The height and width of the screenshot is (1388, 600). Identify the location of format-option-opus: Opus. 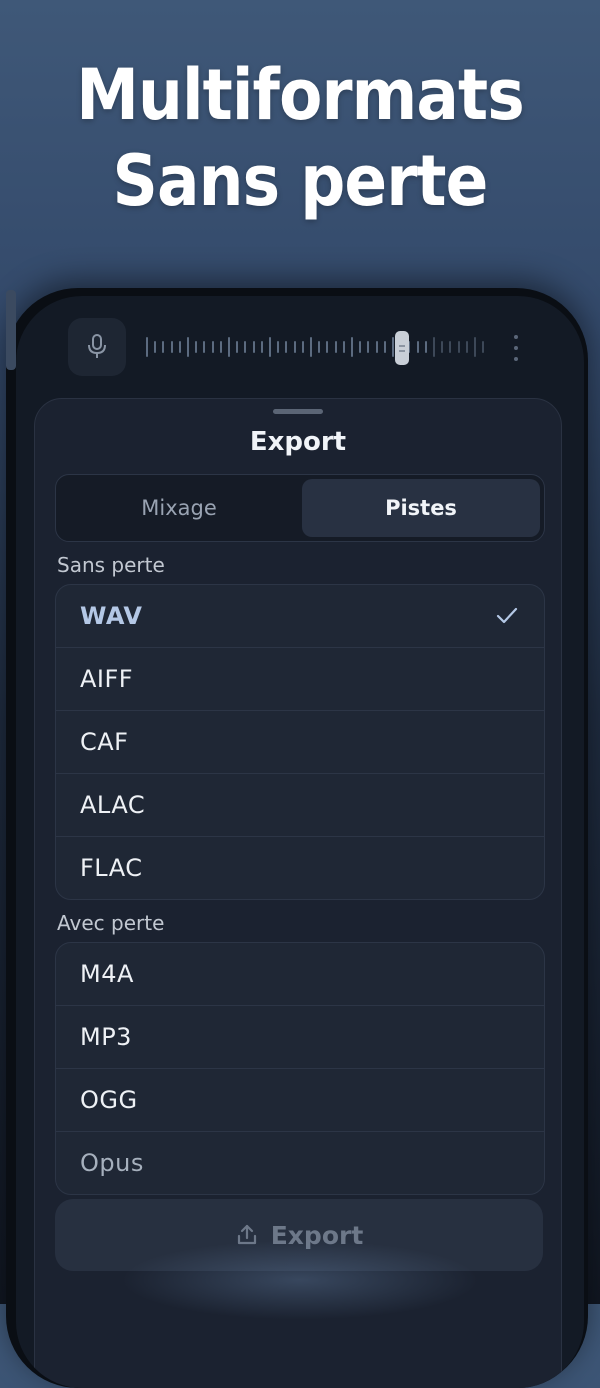
(300, 1163).